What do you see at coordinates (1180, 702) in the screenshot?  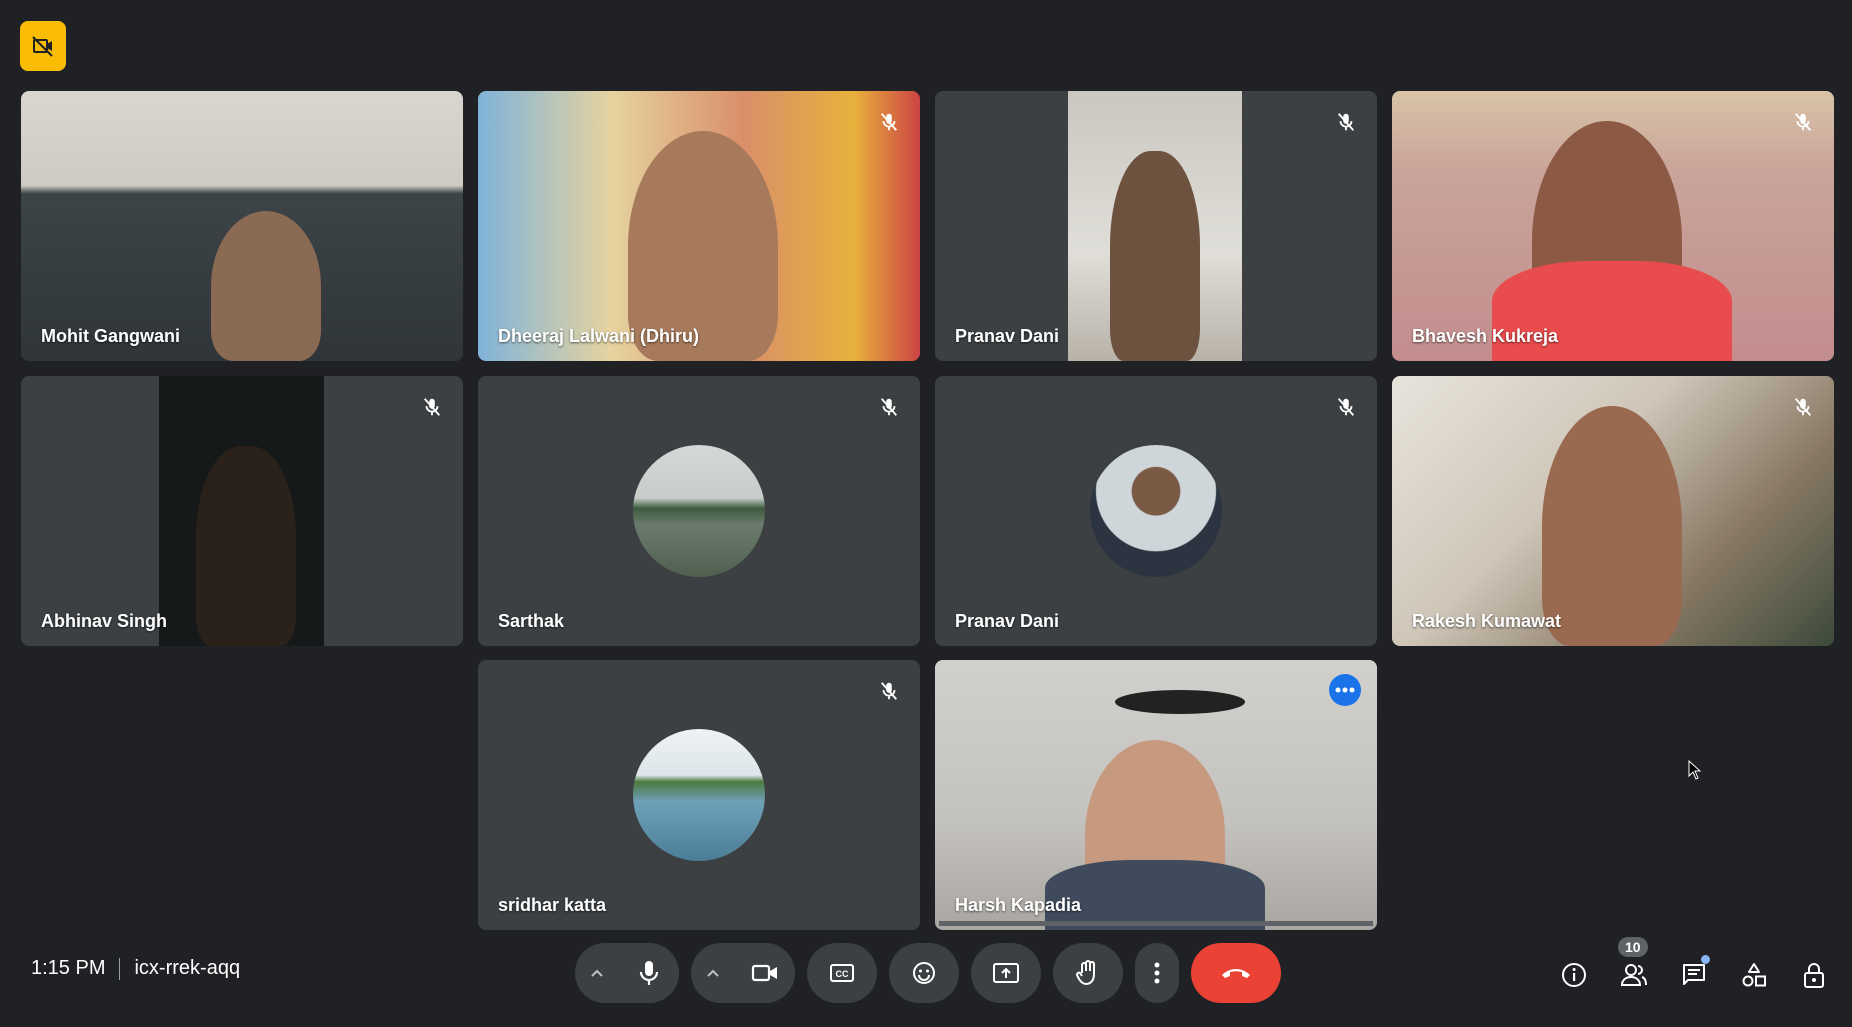 I see `ceiling-fan` at bounding box center [1180, 702].